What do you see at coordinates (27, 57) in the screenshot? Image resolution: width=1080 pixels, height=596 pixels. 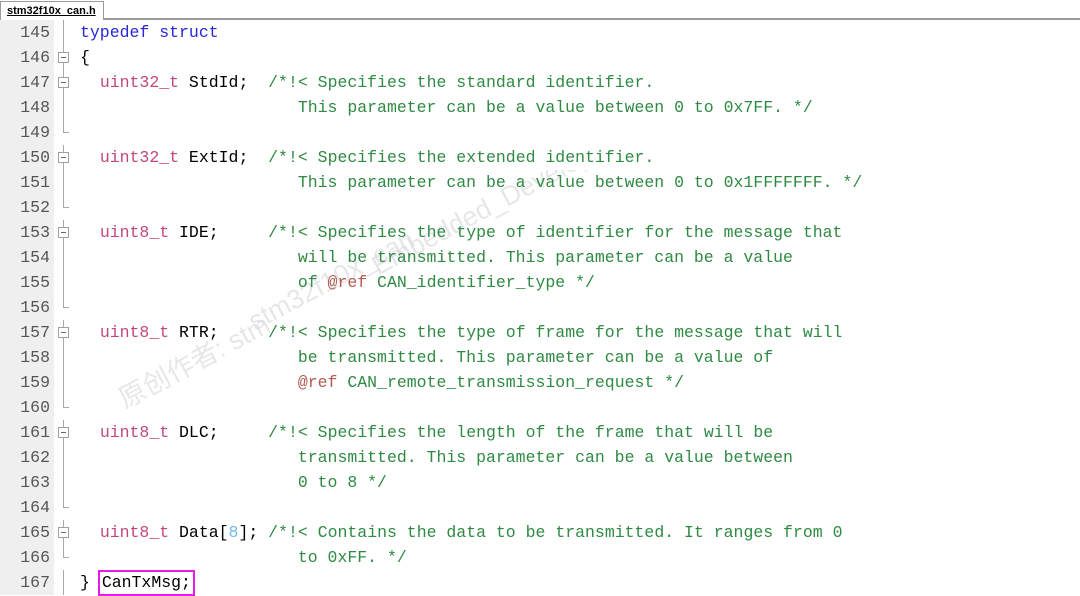 I see `line-number: 146` at bounding box center [27, 57].